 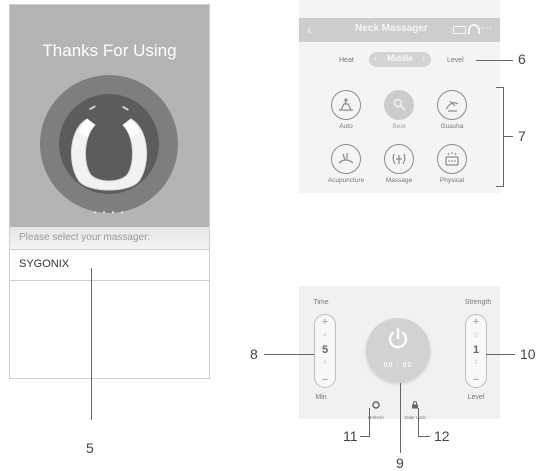 What do you see at coordinates (522, 136) in the screenshot?
I see `callout-7: 7` at bounding box center [522, 136].